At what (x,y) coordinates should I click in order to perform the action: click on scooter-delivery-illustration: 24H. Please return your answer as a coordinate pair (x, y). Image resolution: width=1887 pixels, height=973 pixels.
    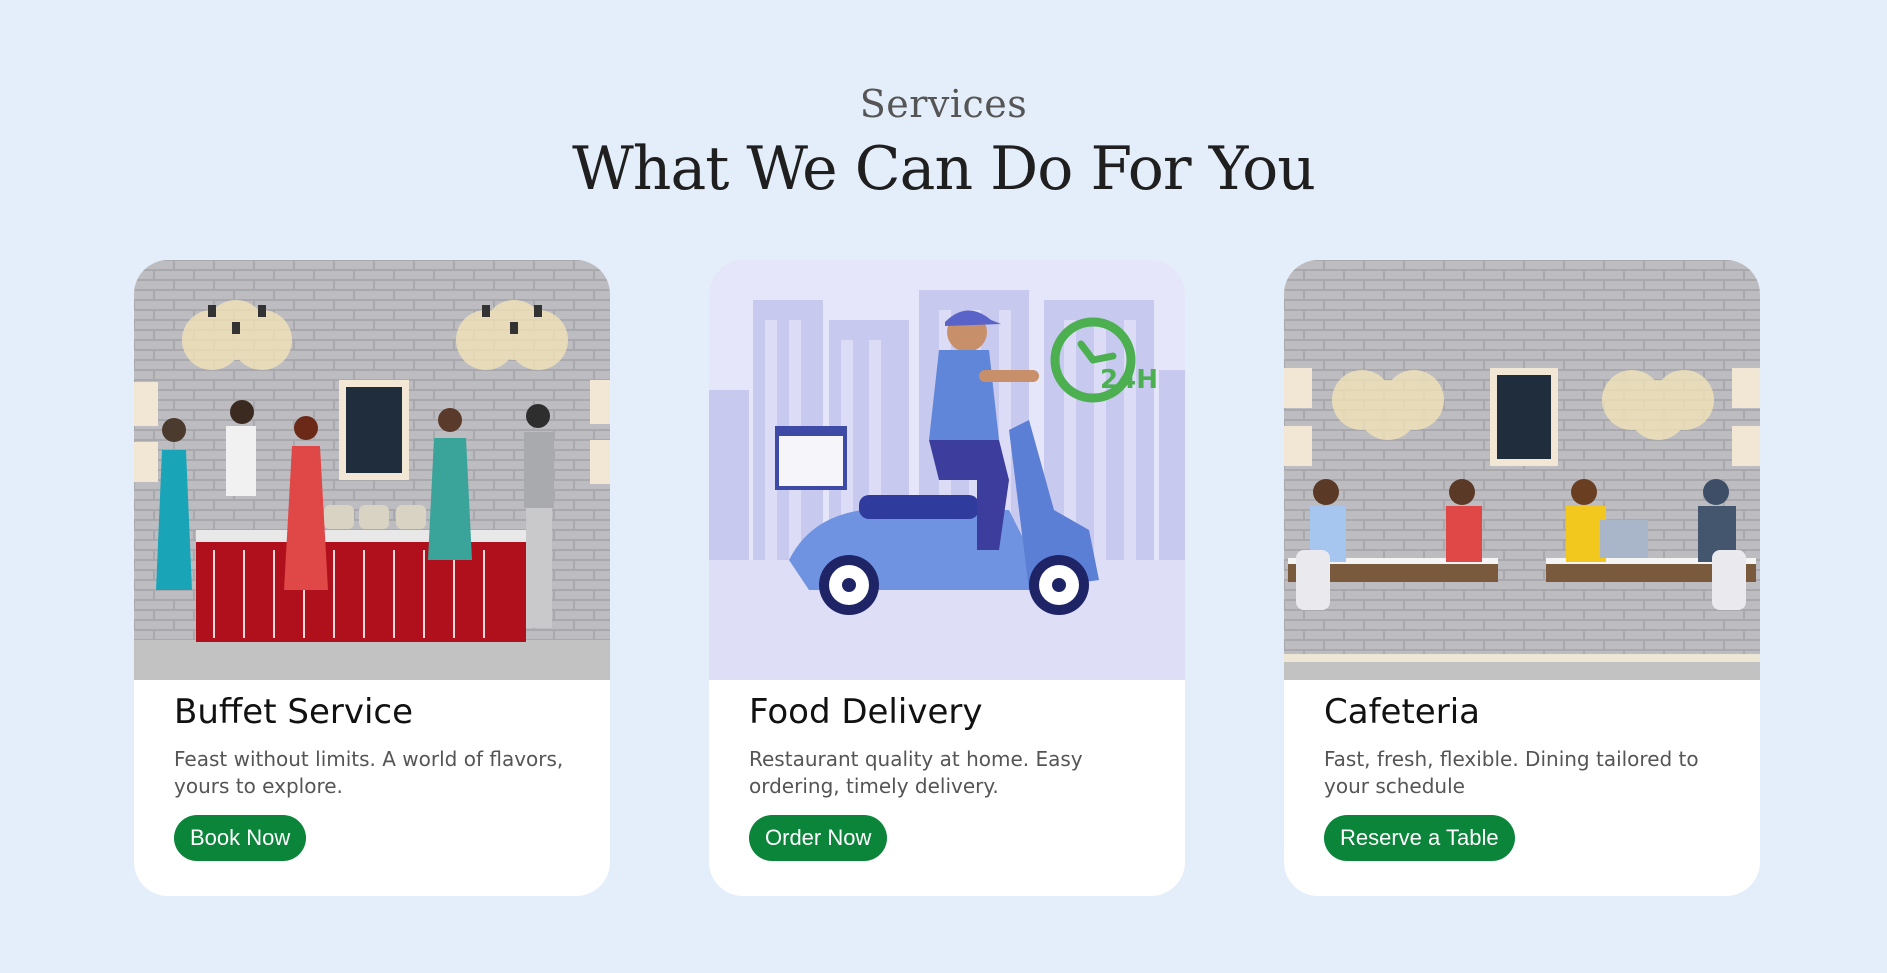
    Looking at the image, I should click on (947, 470).